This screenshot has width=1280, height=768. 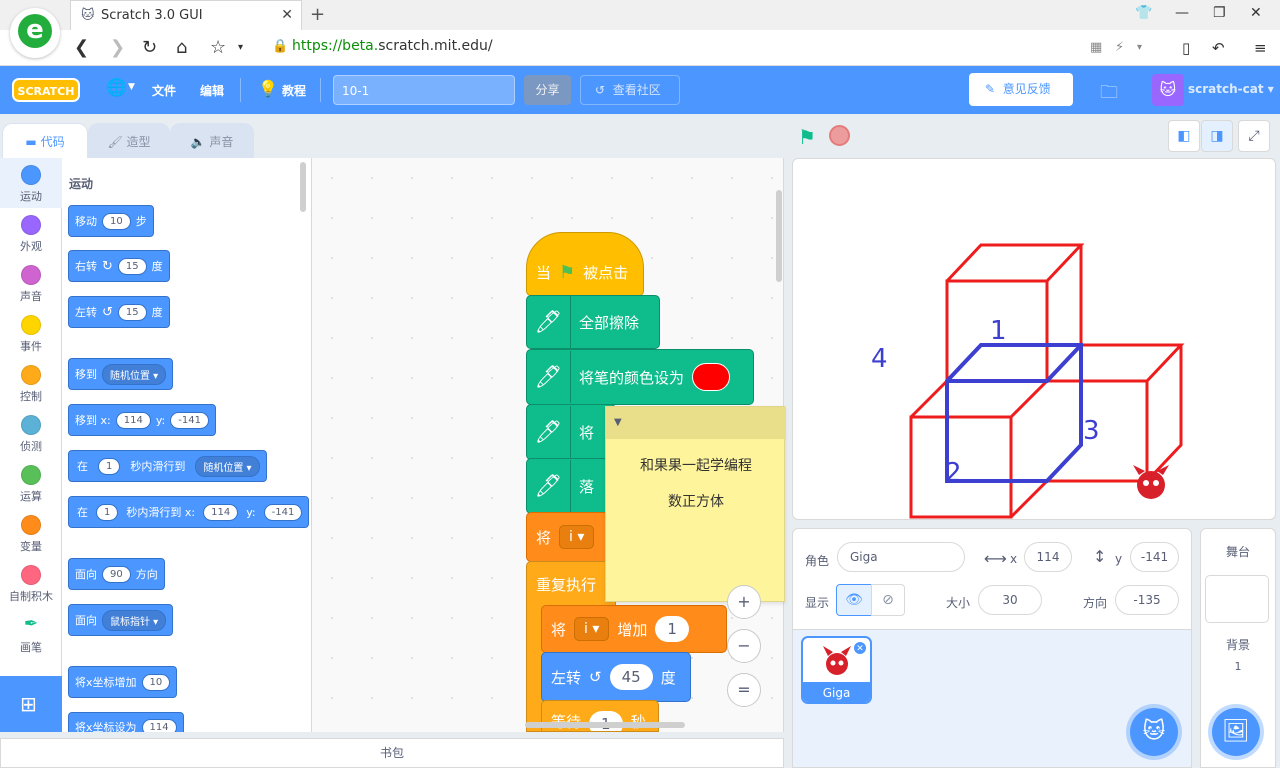 I want to click on menu-file: 文件, so click(x=164, y=90).